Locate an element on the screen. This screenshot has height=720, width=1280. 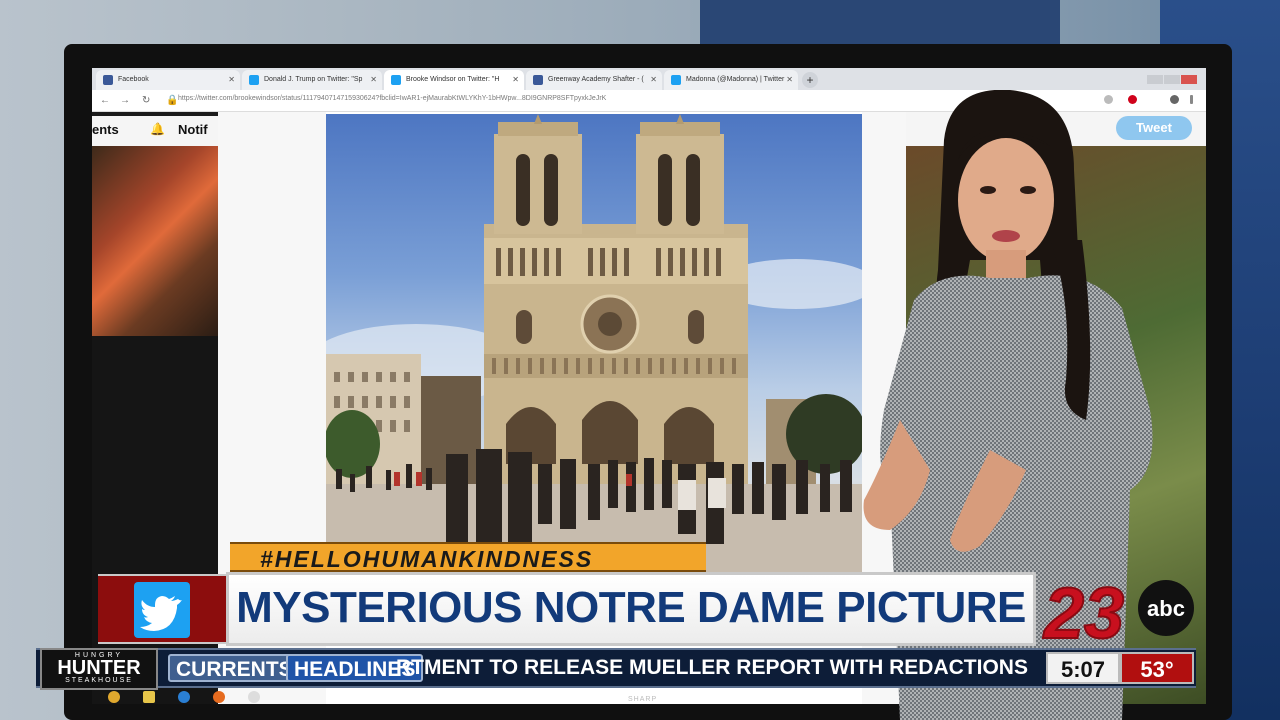
hashtag-banner: #HELLOHUMANKINDNESS is located at coordinates (468, 557).